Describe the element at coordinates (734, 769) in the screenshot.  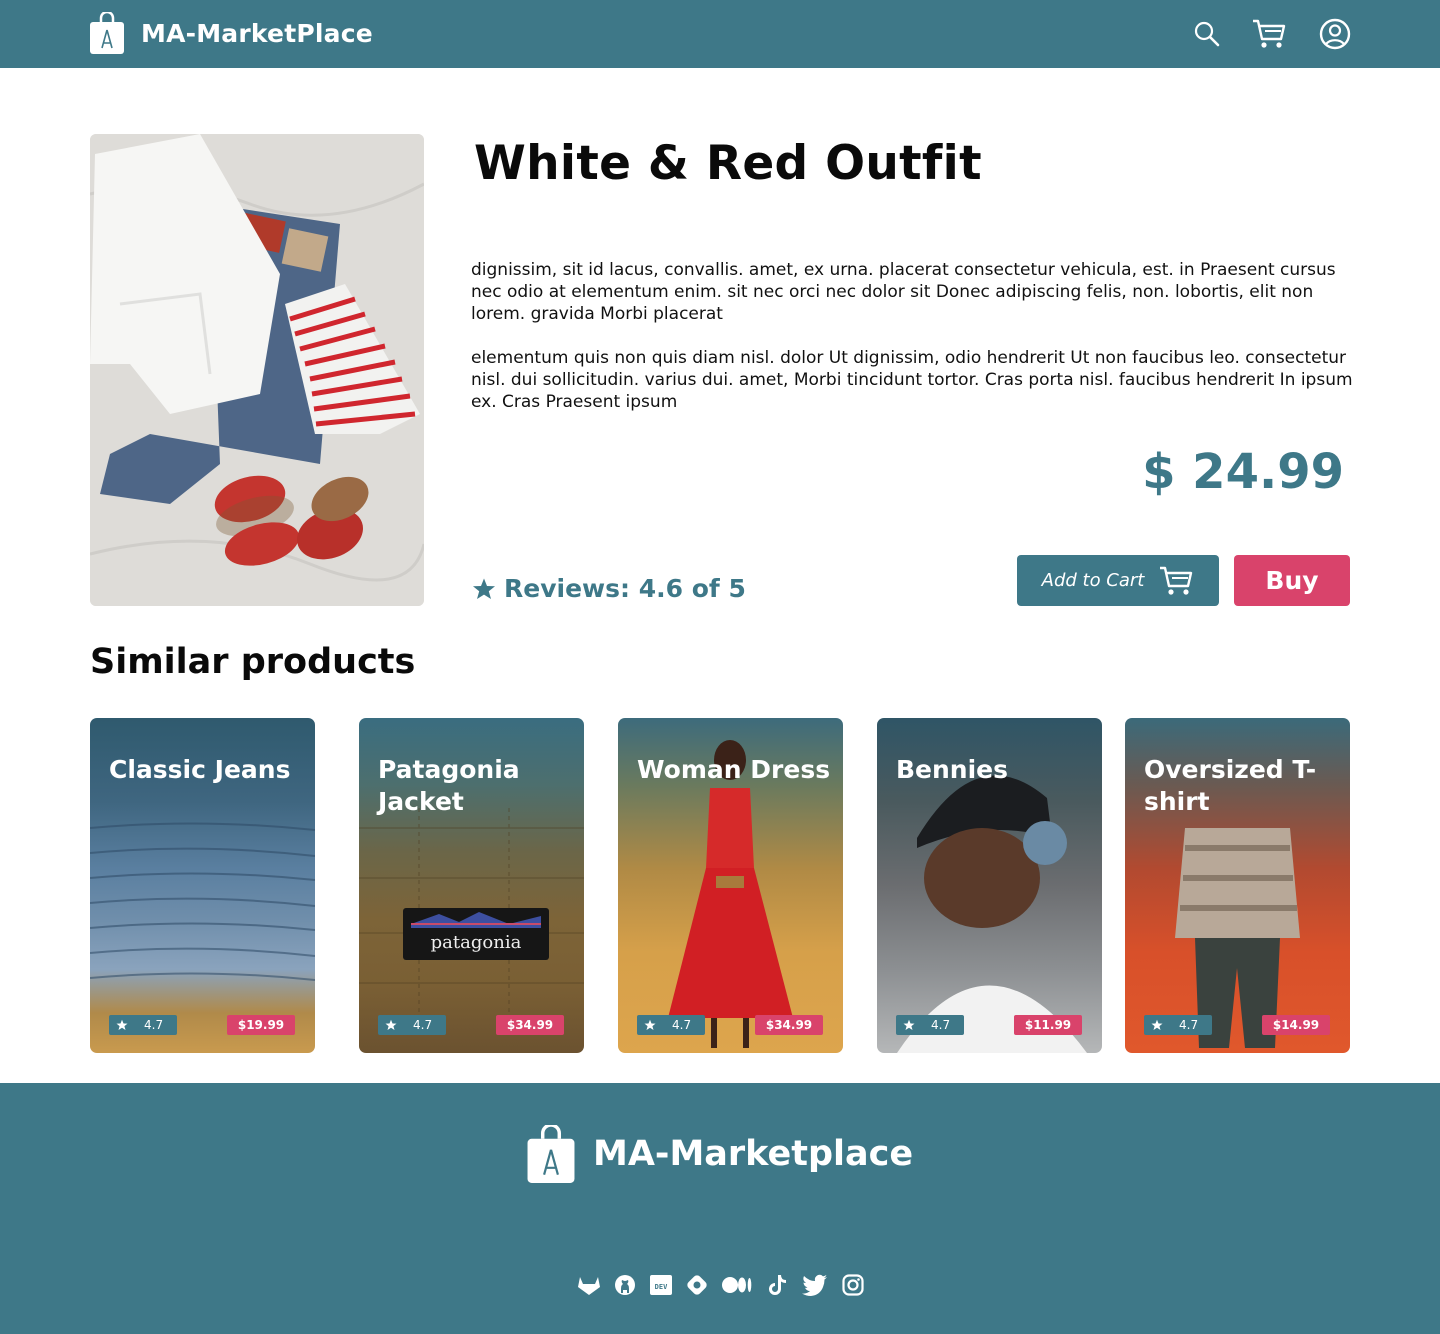
I see `product-card-title: Woman Dress` at that location.